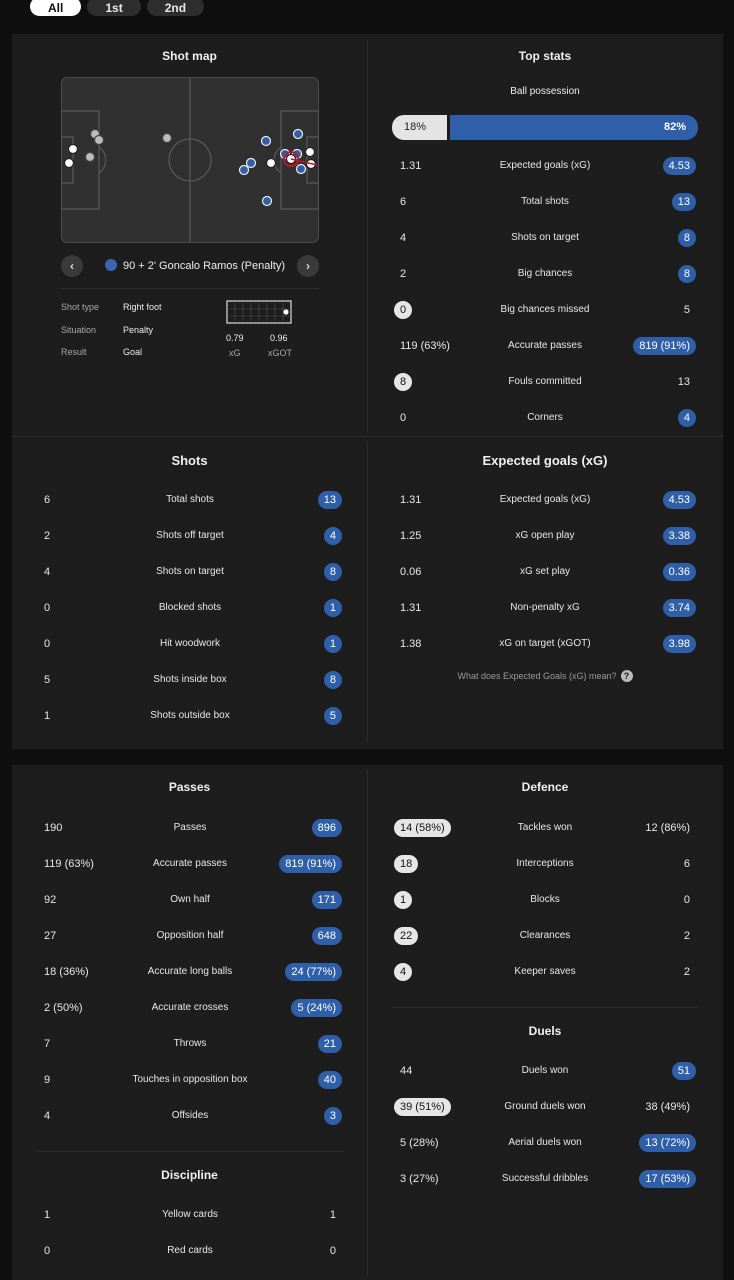  I want to click on stat-label: Hit woodwork, so click(190, 643).